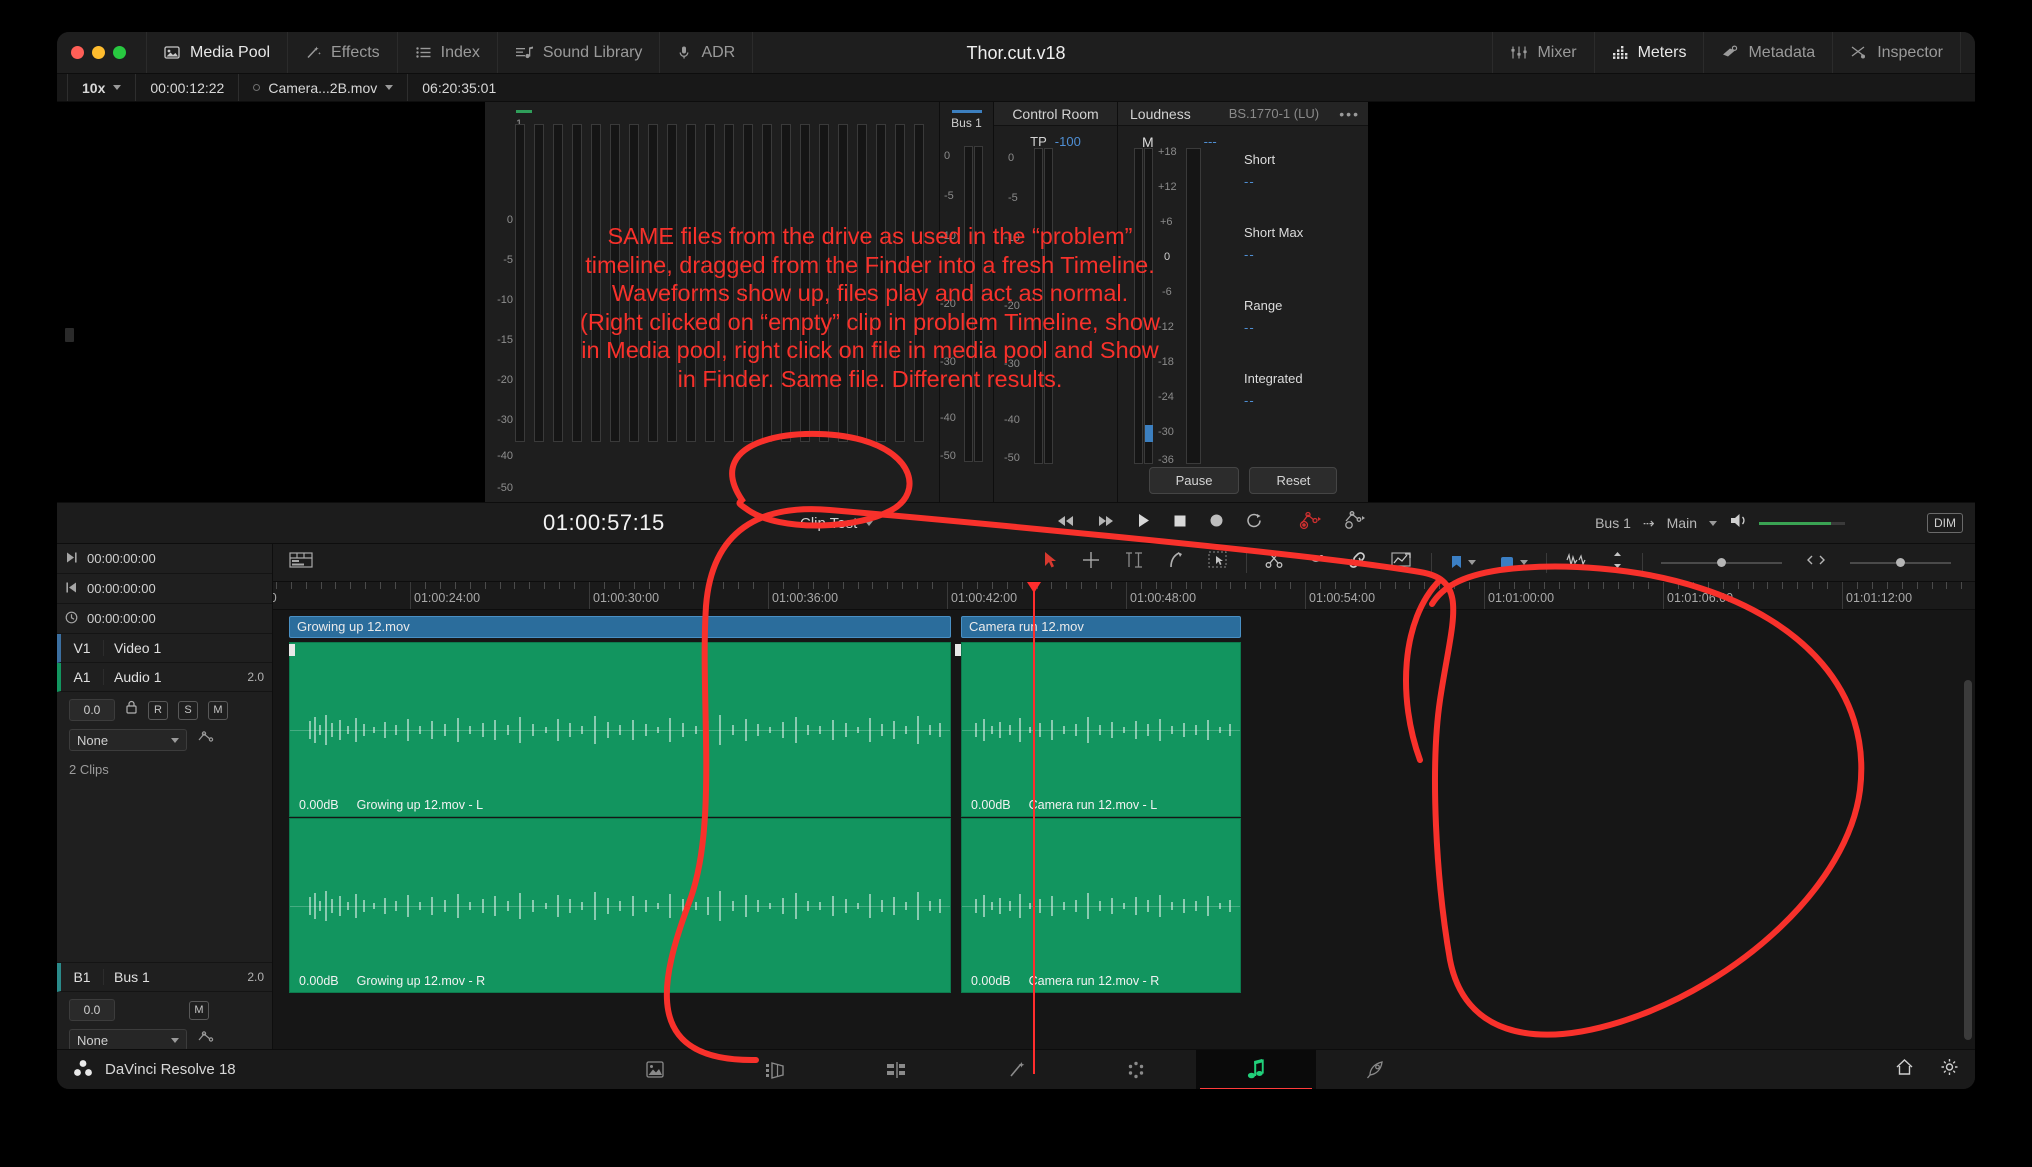 The image size is (2032, 1167). What do you see at coordinates (188, 87) in the screenshot?
I see `duration-timecode: 00:00:12:22` at bounding box center [188, 87].